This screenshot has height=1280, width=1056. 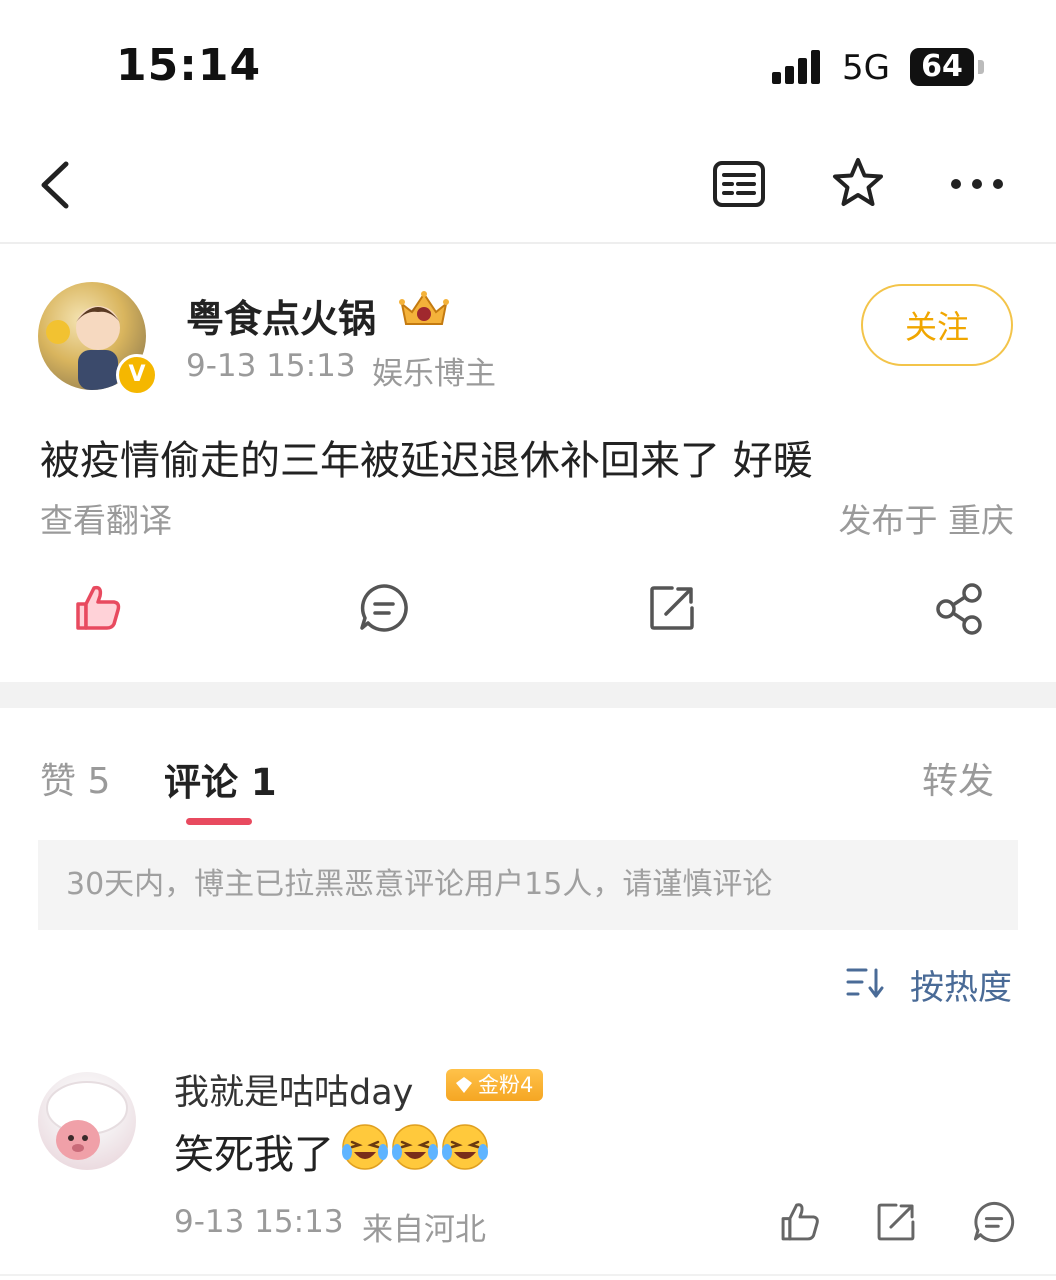 I want to click on status-time: 15:14, so click(x=189, y=65).